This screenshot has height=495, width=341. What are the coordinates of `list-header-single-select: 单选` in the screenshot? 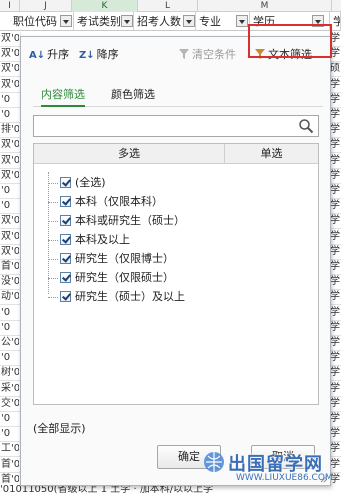 It's located at (271, 154).